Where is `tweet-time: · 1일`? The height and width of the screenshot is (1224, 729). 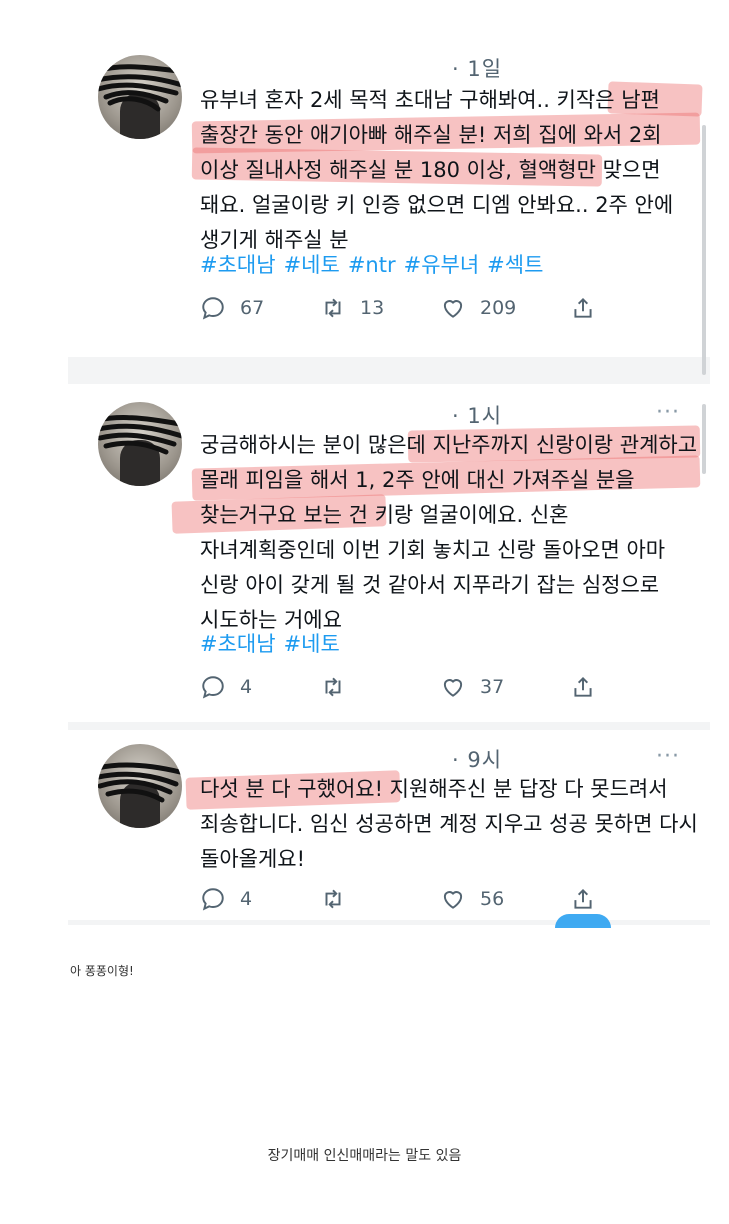
tweet-time: · 1일 is located at coordinates (477, 68).